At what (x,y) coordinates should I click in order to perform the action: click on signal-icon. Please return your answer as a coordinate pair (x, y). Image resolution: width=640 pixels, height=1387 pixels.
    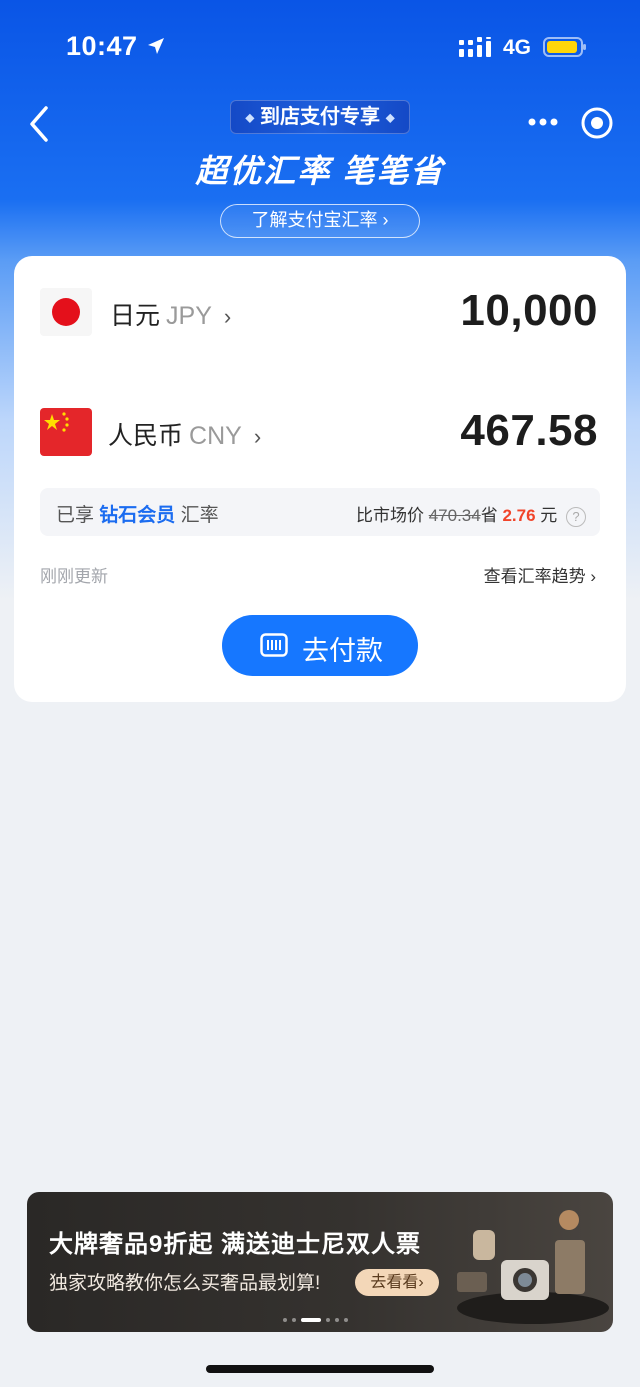
    Looking at the image, I should click on (475, 47).